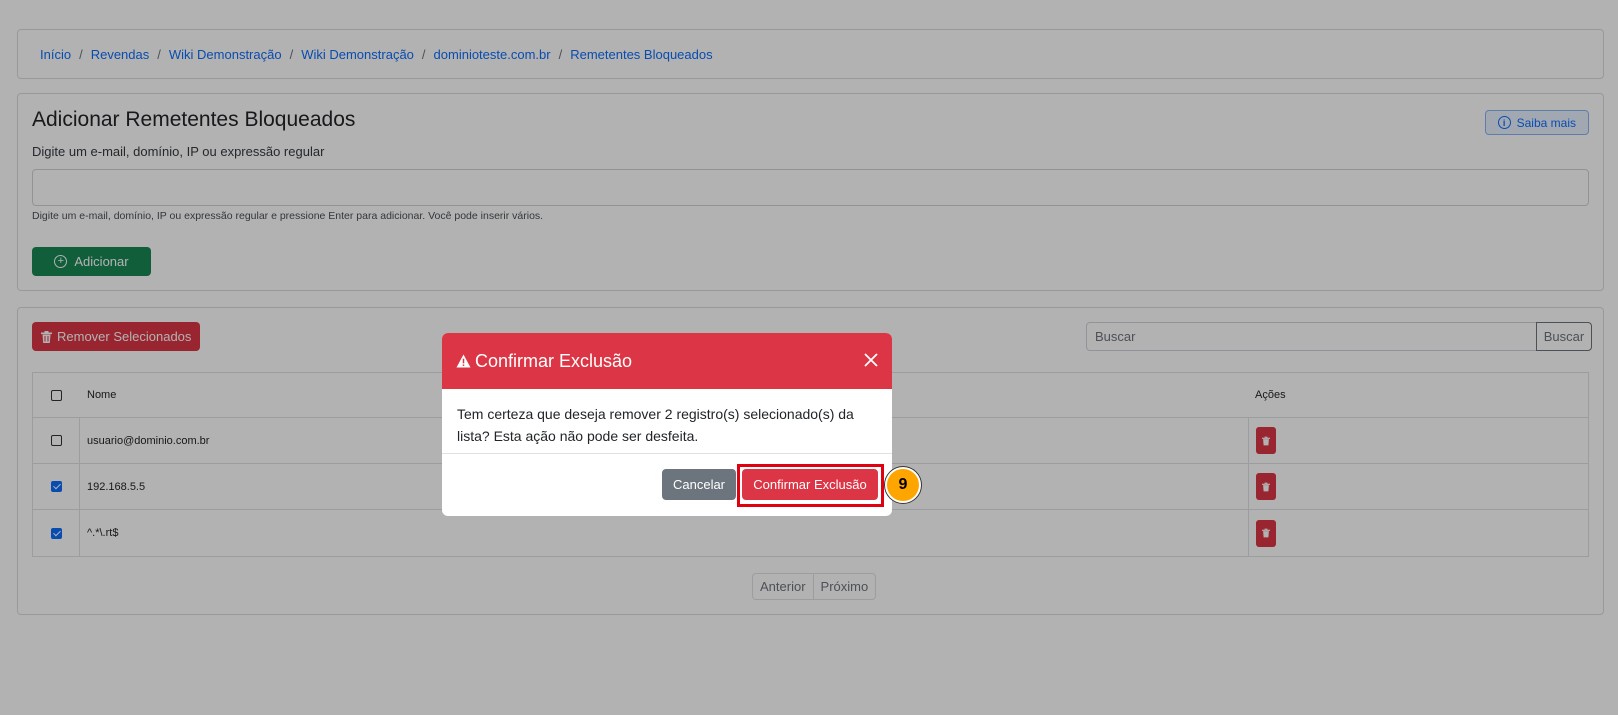  Describe the element at coordinates (463, 361) in the screenshot. I see `warning-icon` at that location.